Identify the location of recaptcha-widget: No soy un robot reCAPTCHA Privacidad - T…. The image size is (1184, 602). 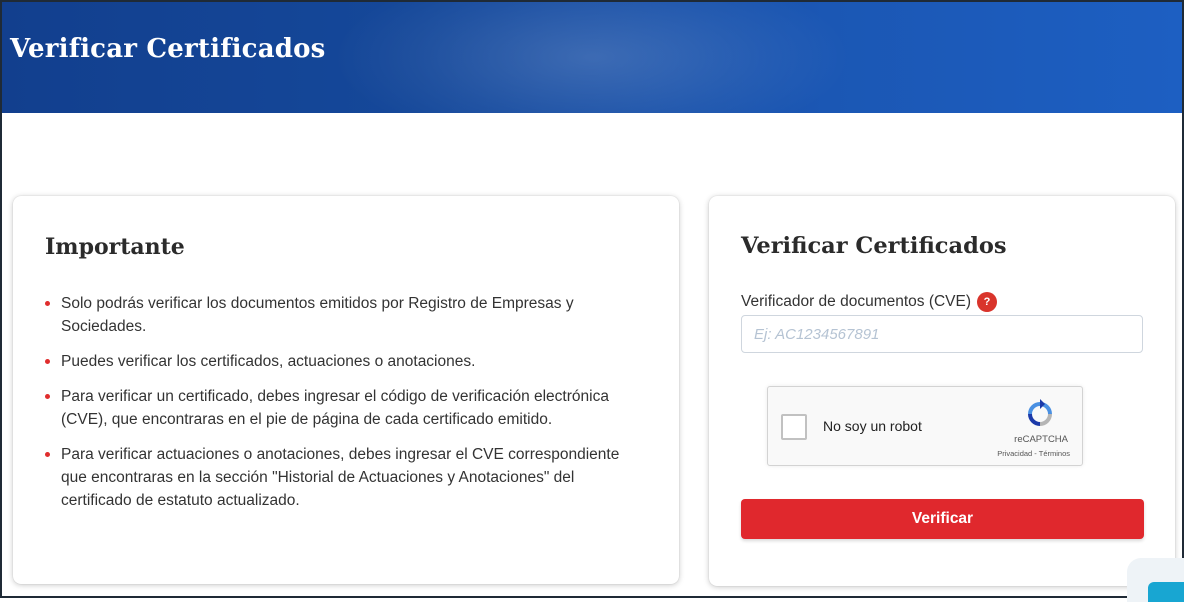
(925, 426).